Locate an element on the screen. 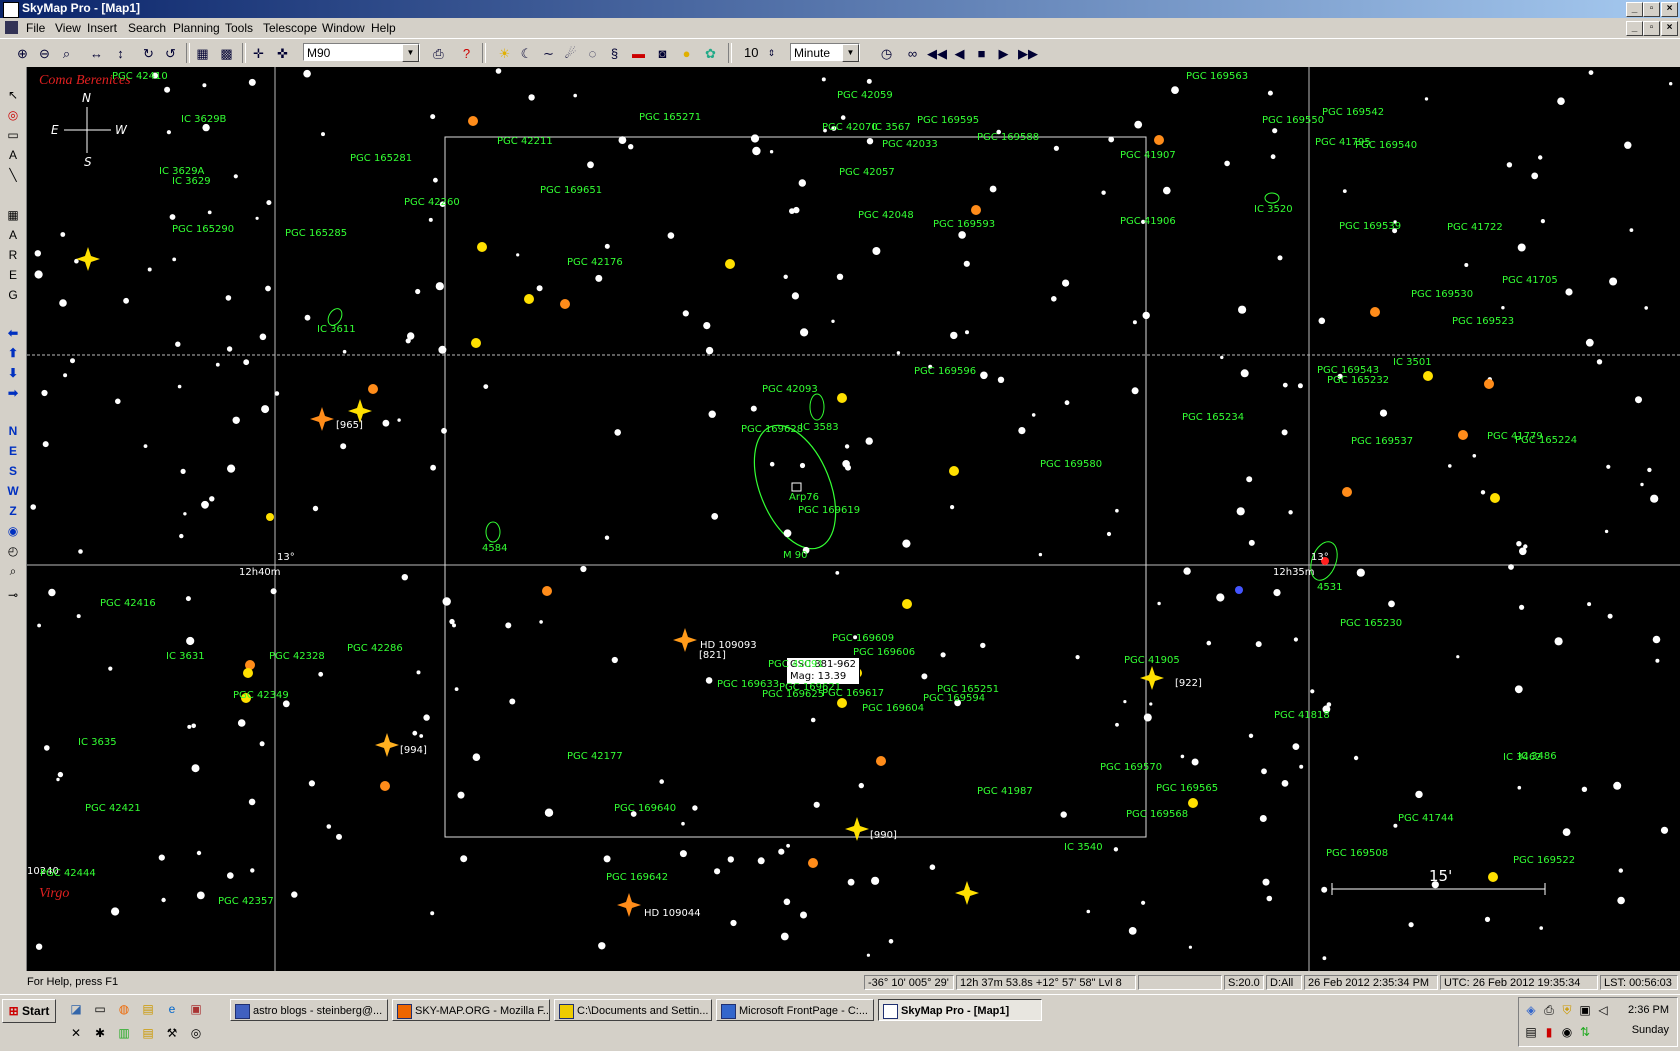 The image size is (1680, 1051). arrow-up-icon: ⬆ is located at coordinates (13, 353).